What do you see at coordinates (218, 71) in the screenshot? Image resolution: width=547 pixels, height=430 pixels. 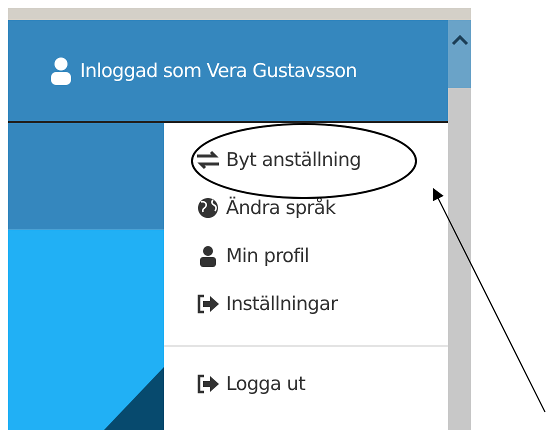 I see `logged-in-user: Inloggad som Vera Gustavsson` at bounding box center [218, 71].